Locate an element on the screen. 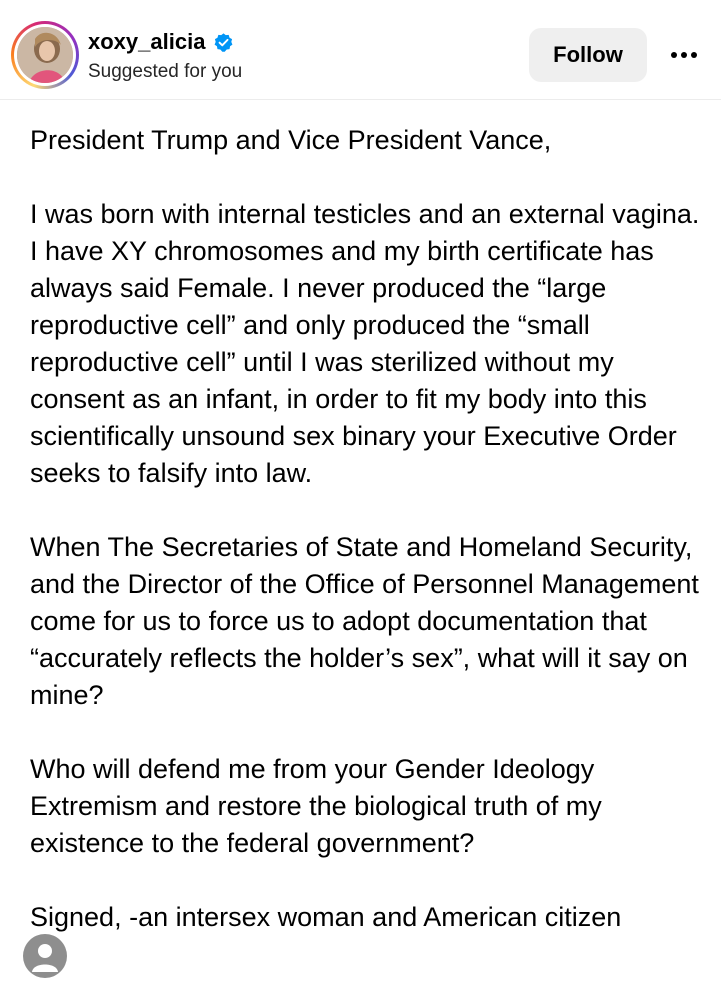 The image size is (721, 1000). more-horizontal-icon is located at coordinates (684, 55).